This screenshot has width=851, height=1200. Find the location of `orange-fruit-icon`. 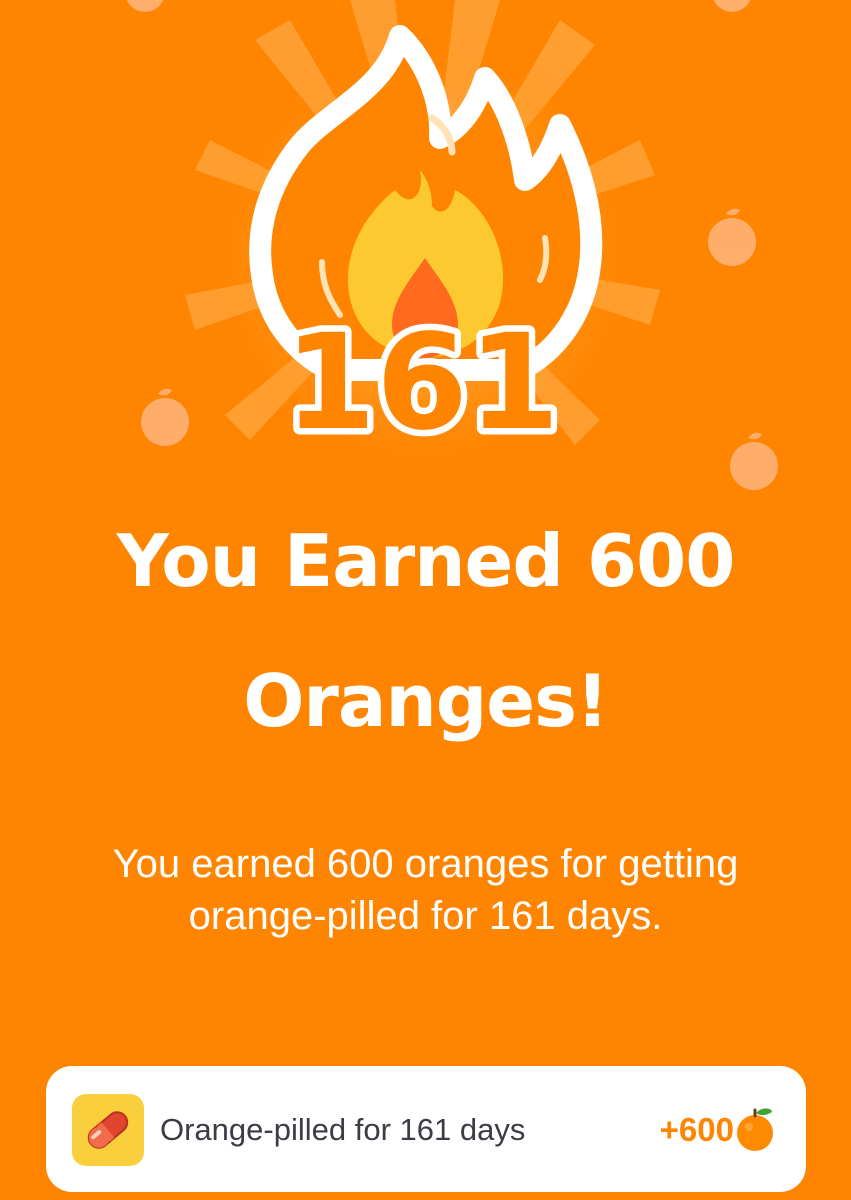

orange-fruit-icon is located at coordinates (755, 1129).